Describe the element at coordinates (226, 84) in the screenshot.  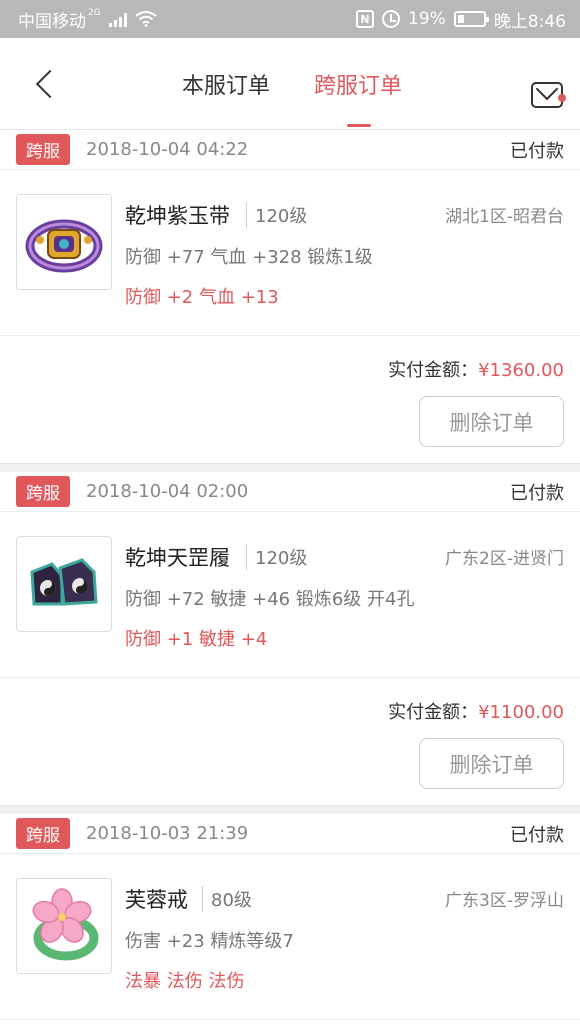
I see `tab-local-orders: 本服订单` at that location.